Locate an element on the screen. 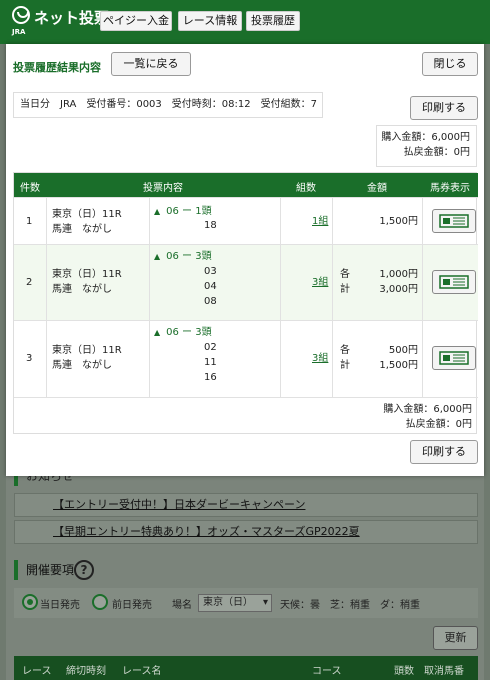 The width and height of the screenshot is (490, 680). horse-number: 02 is located at coordinates (210, 347).